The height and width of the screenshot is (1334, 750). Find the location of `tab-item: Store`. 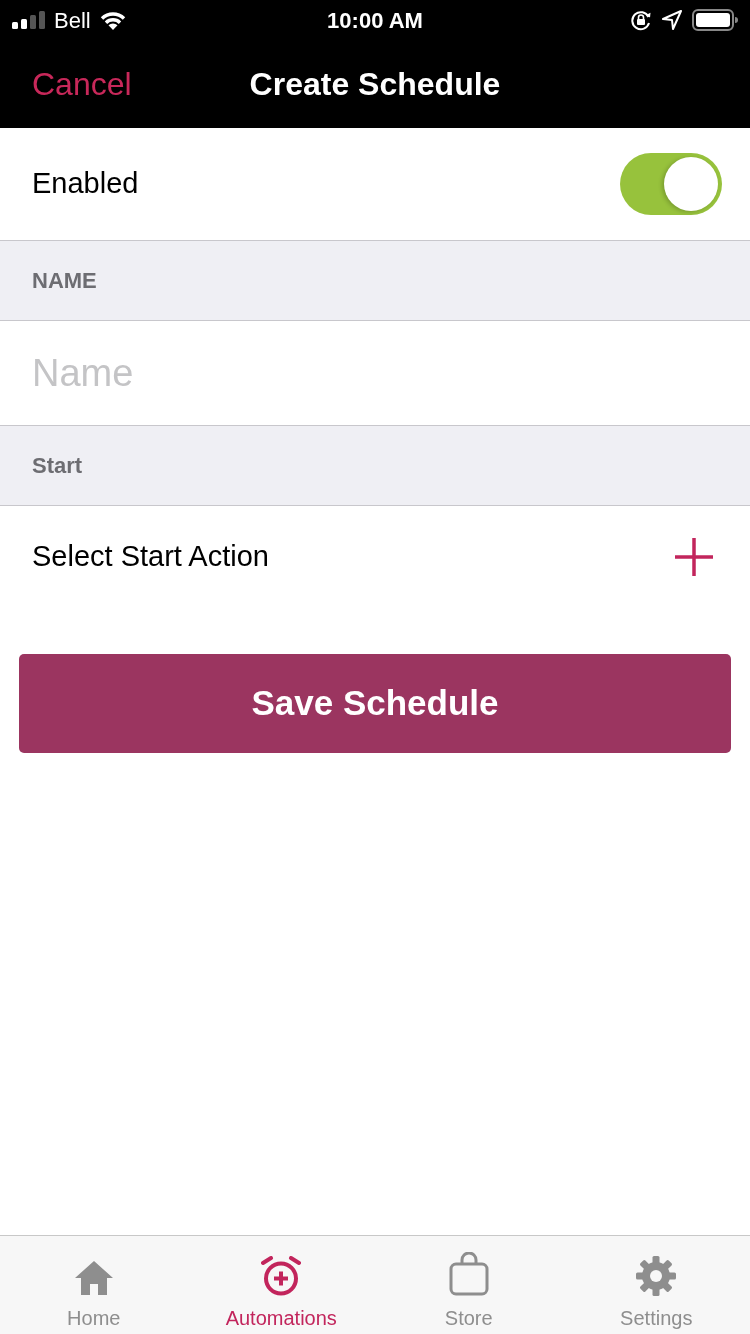

tab-item: Store is located at coordinates (469, 1285).